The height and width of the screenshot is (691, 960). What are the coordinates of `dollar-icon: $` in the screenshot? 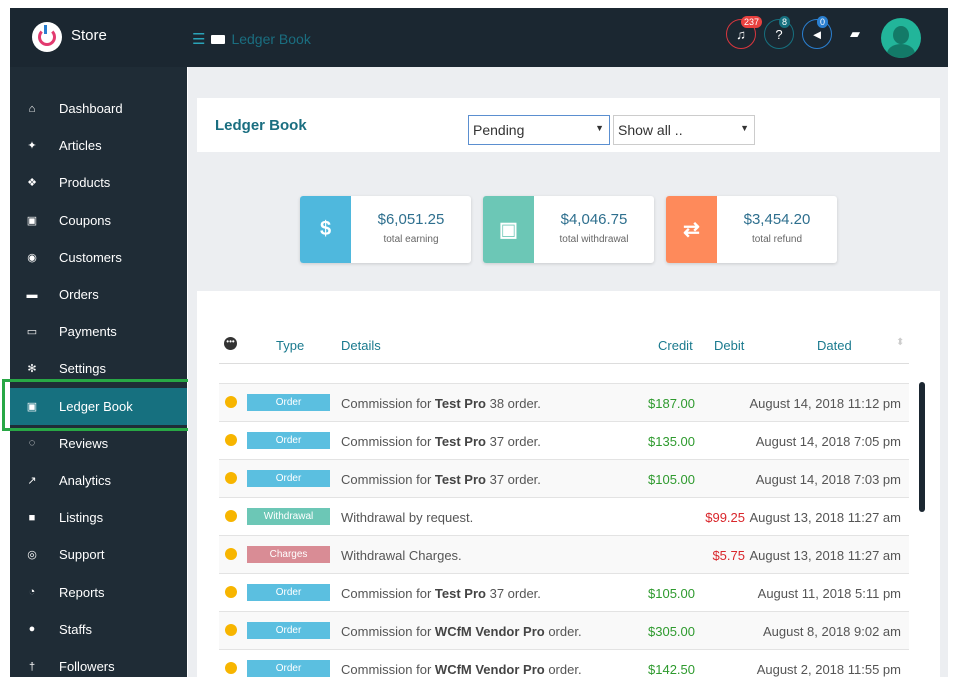 It's located at (325, 229).